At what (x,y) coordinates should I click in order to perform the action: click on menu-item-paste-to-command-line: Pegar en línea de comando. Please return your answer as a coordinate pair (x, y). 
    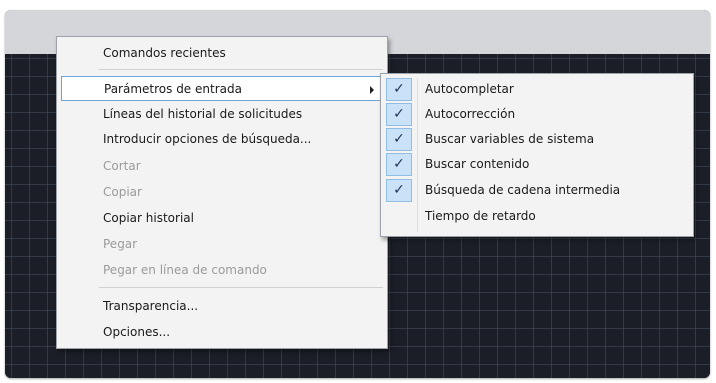
    Looking at the image, I should click on (222, 270).